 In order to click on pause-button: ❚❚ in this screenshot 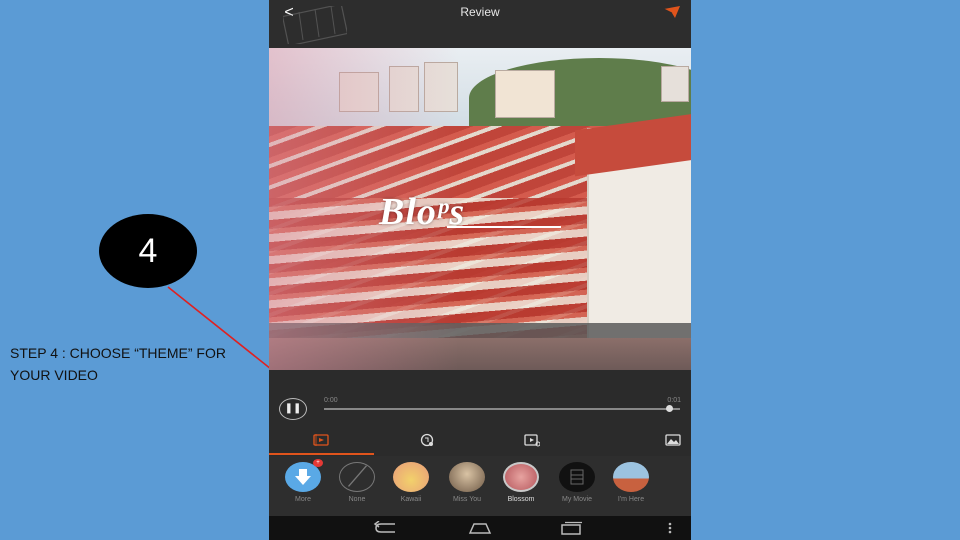, I will do `click(293, 409)`.